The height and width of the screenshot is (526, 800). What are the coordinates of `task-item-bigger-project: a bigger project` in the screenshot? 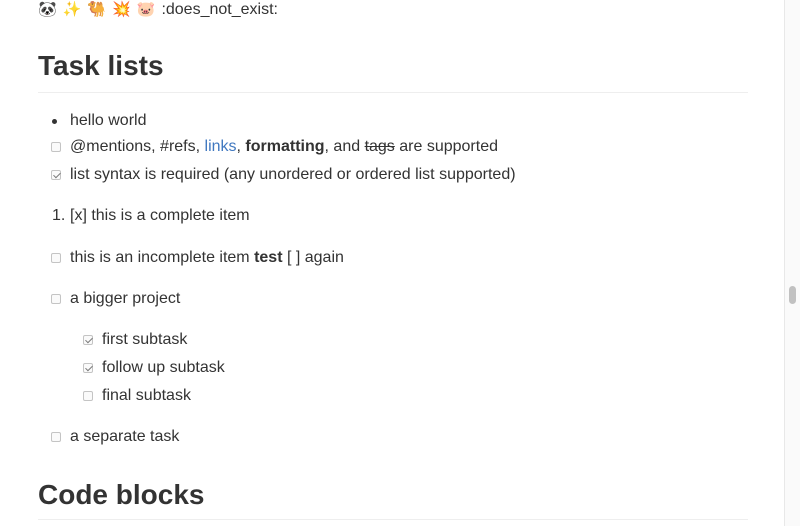 It's located at (125, 298).